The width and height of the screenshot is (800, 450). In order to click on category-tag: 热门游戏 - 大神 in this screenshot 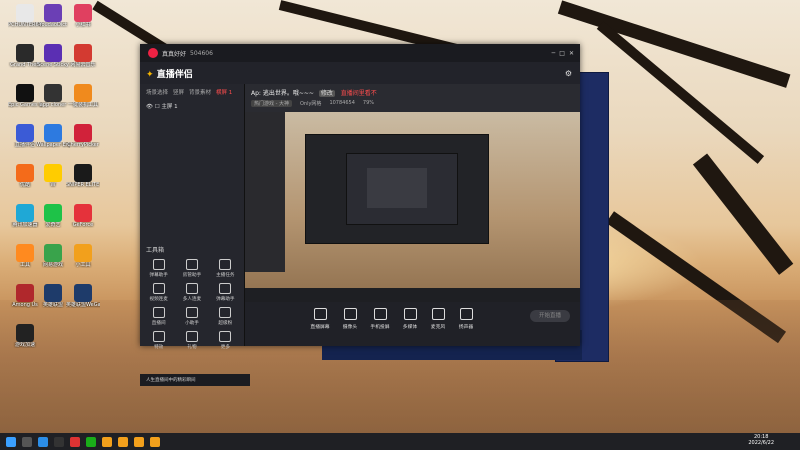, I will do `click(271, 103)`.